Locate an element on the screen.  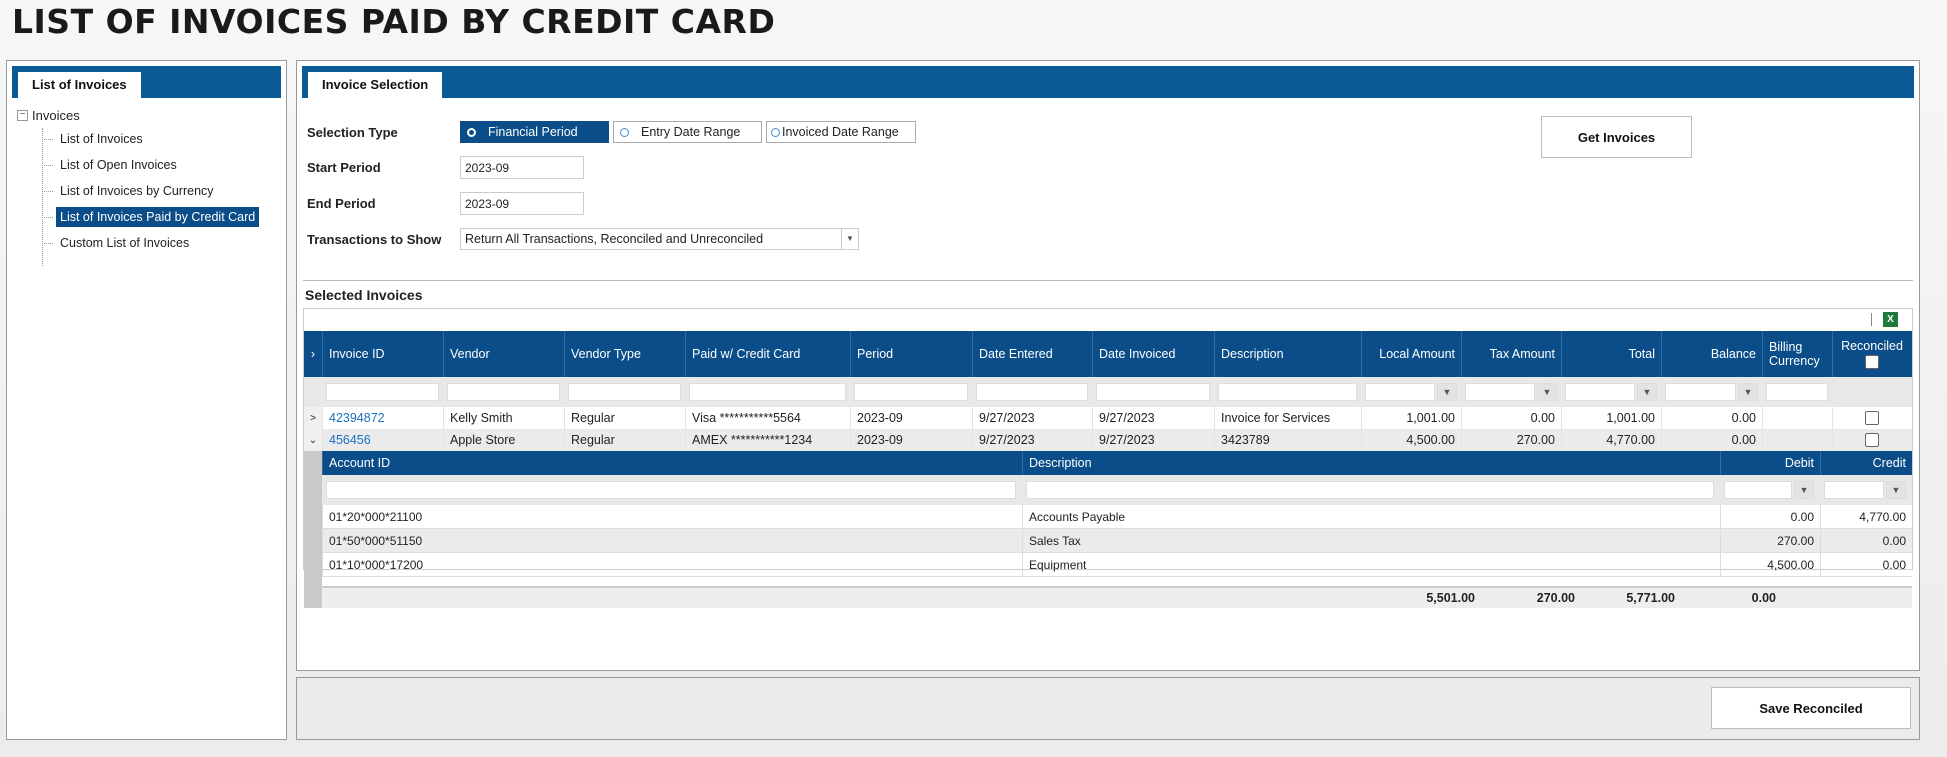
cell-detail-description: Equipment is located at coordinates (1371, 564).